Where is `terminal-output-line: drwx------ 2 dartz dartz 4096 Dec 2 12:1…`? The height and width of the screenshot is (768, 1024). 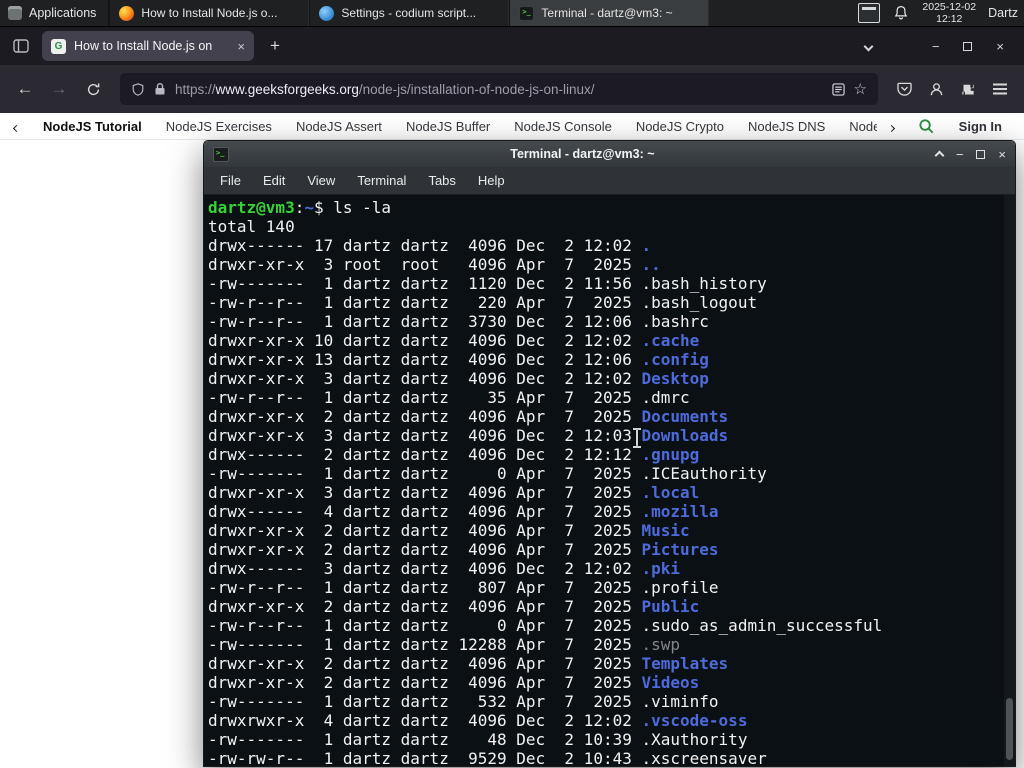 terminal-output-line: drwx------ 2 dartz dartz 4096 Dec 2 12:1… is located at coordinates (604, 454).